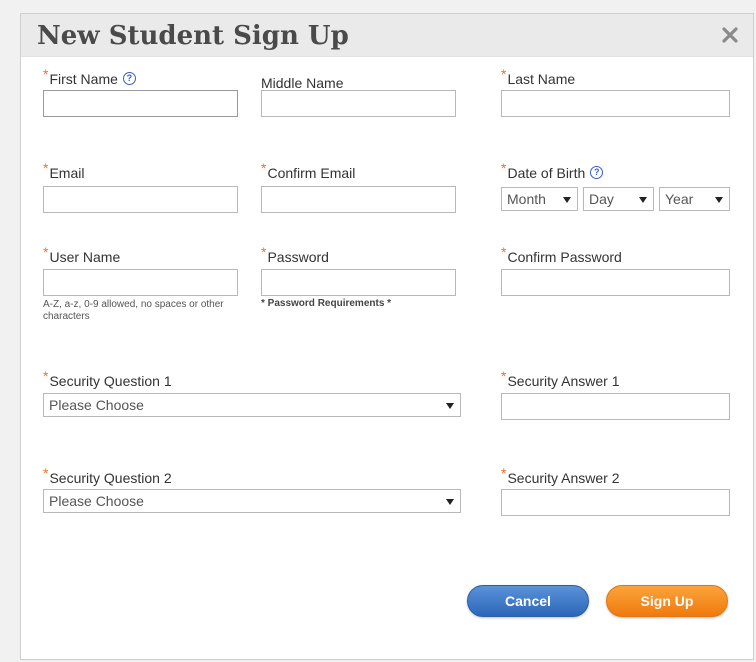 The height and width of the screenshot is (662, 756). Describe the element at coordinates (387, 35) in the screenshot. I see `dialog-titlebar: New Student Sign Up` at that location.